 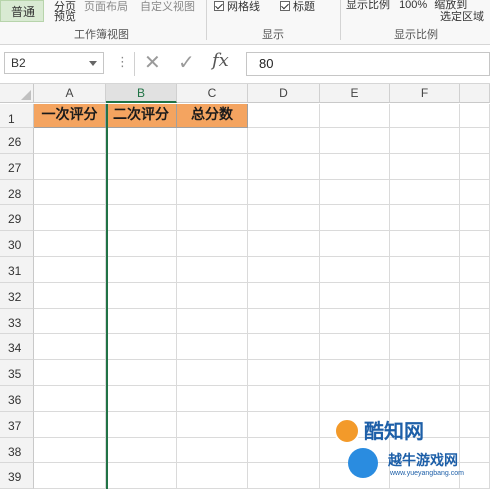 I want to click on custom-view-button: 自定义视图, so click(x=167, y=7).